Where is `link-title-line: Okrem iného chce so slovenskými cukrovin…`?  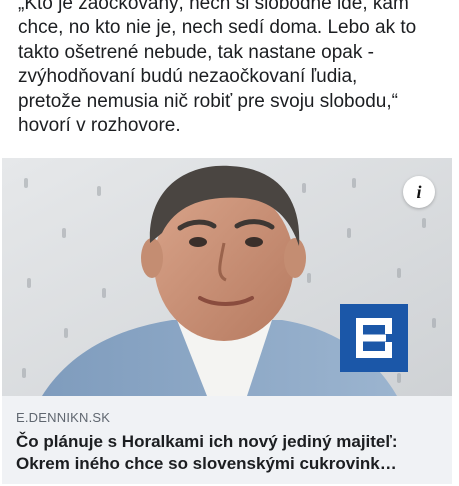 link-title-line: Okrem iného chce so slovenskými cukrovin… is located at coordinates (206, 463).